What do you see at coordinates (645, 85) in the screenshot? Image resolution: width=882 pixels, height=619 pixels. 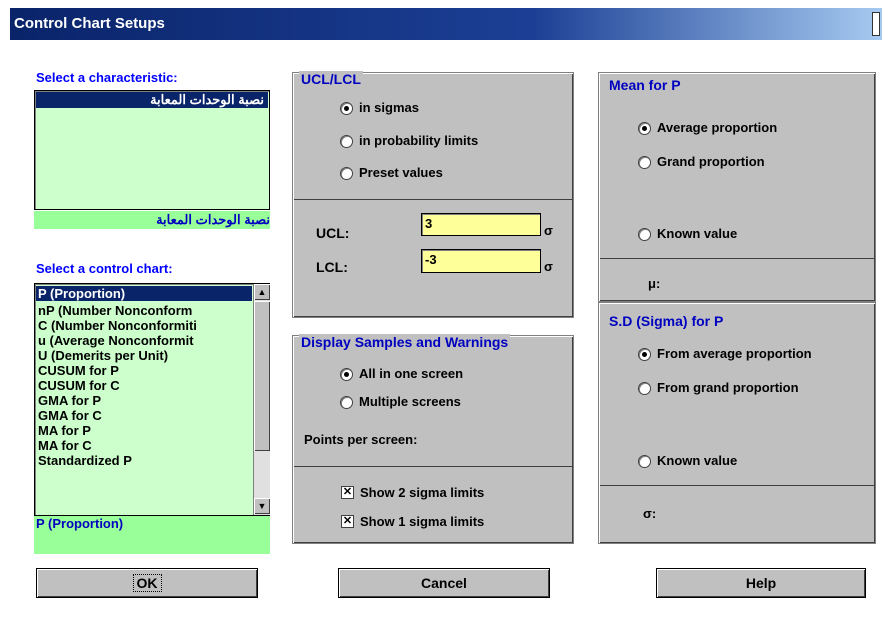 I see `mean-title: Mean for P` at bounding box center [645, 85].